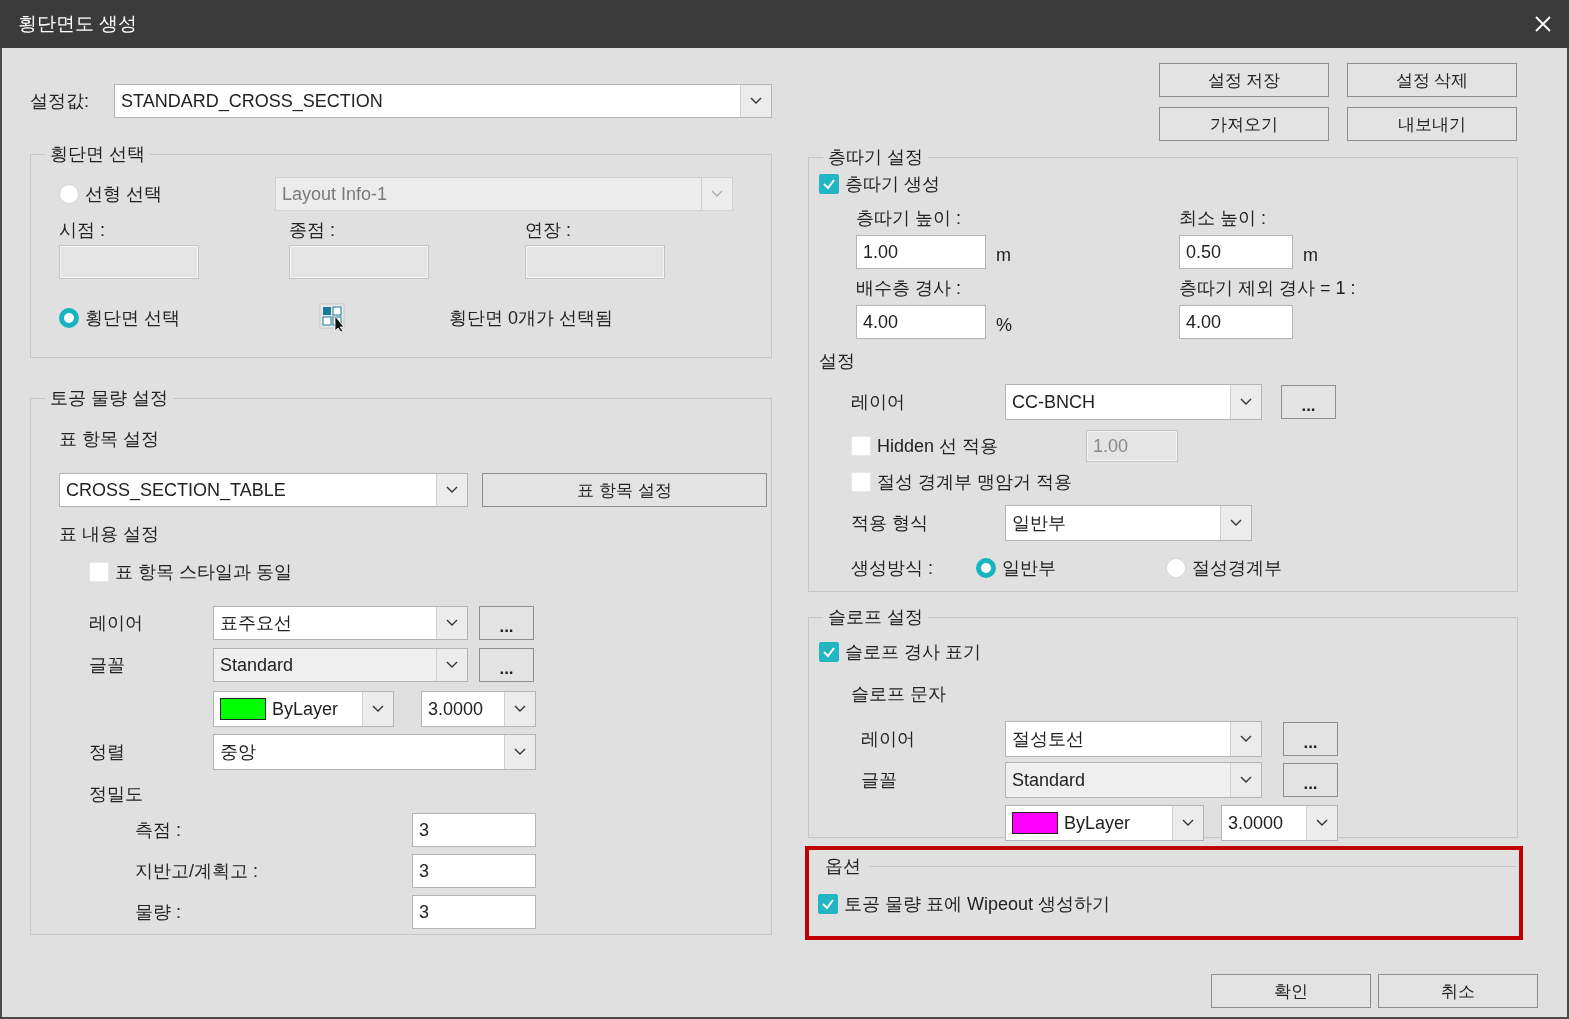 This screenshot has height=1019, width=1569. I want to click on settings-button: 설정 삭제, so click(1432, 80).